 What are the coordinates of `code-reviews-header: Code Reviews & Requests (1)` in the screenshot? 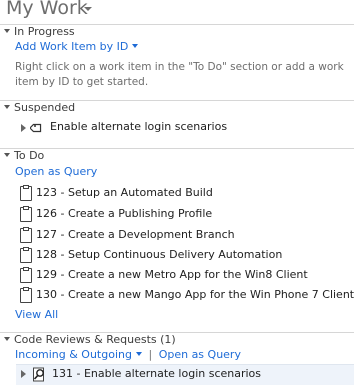 It's located at (177, 340).